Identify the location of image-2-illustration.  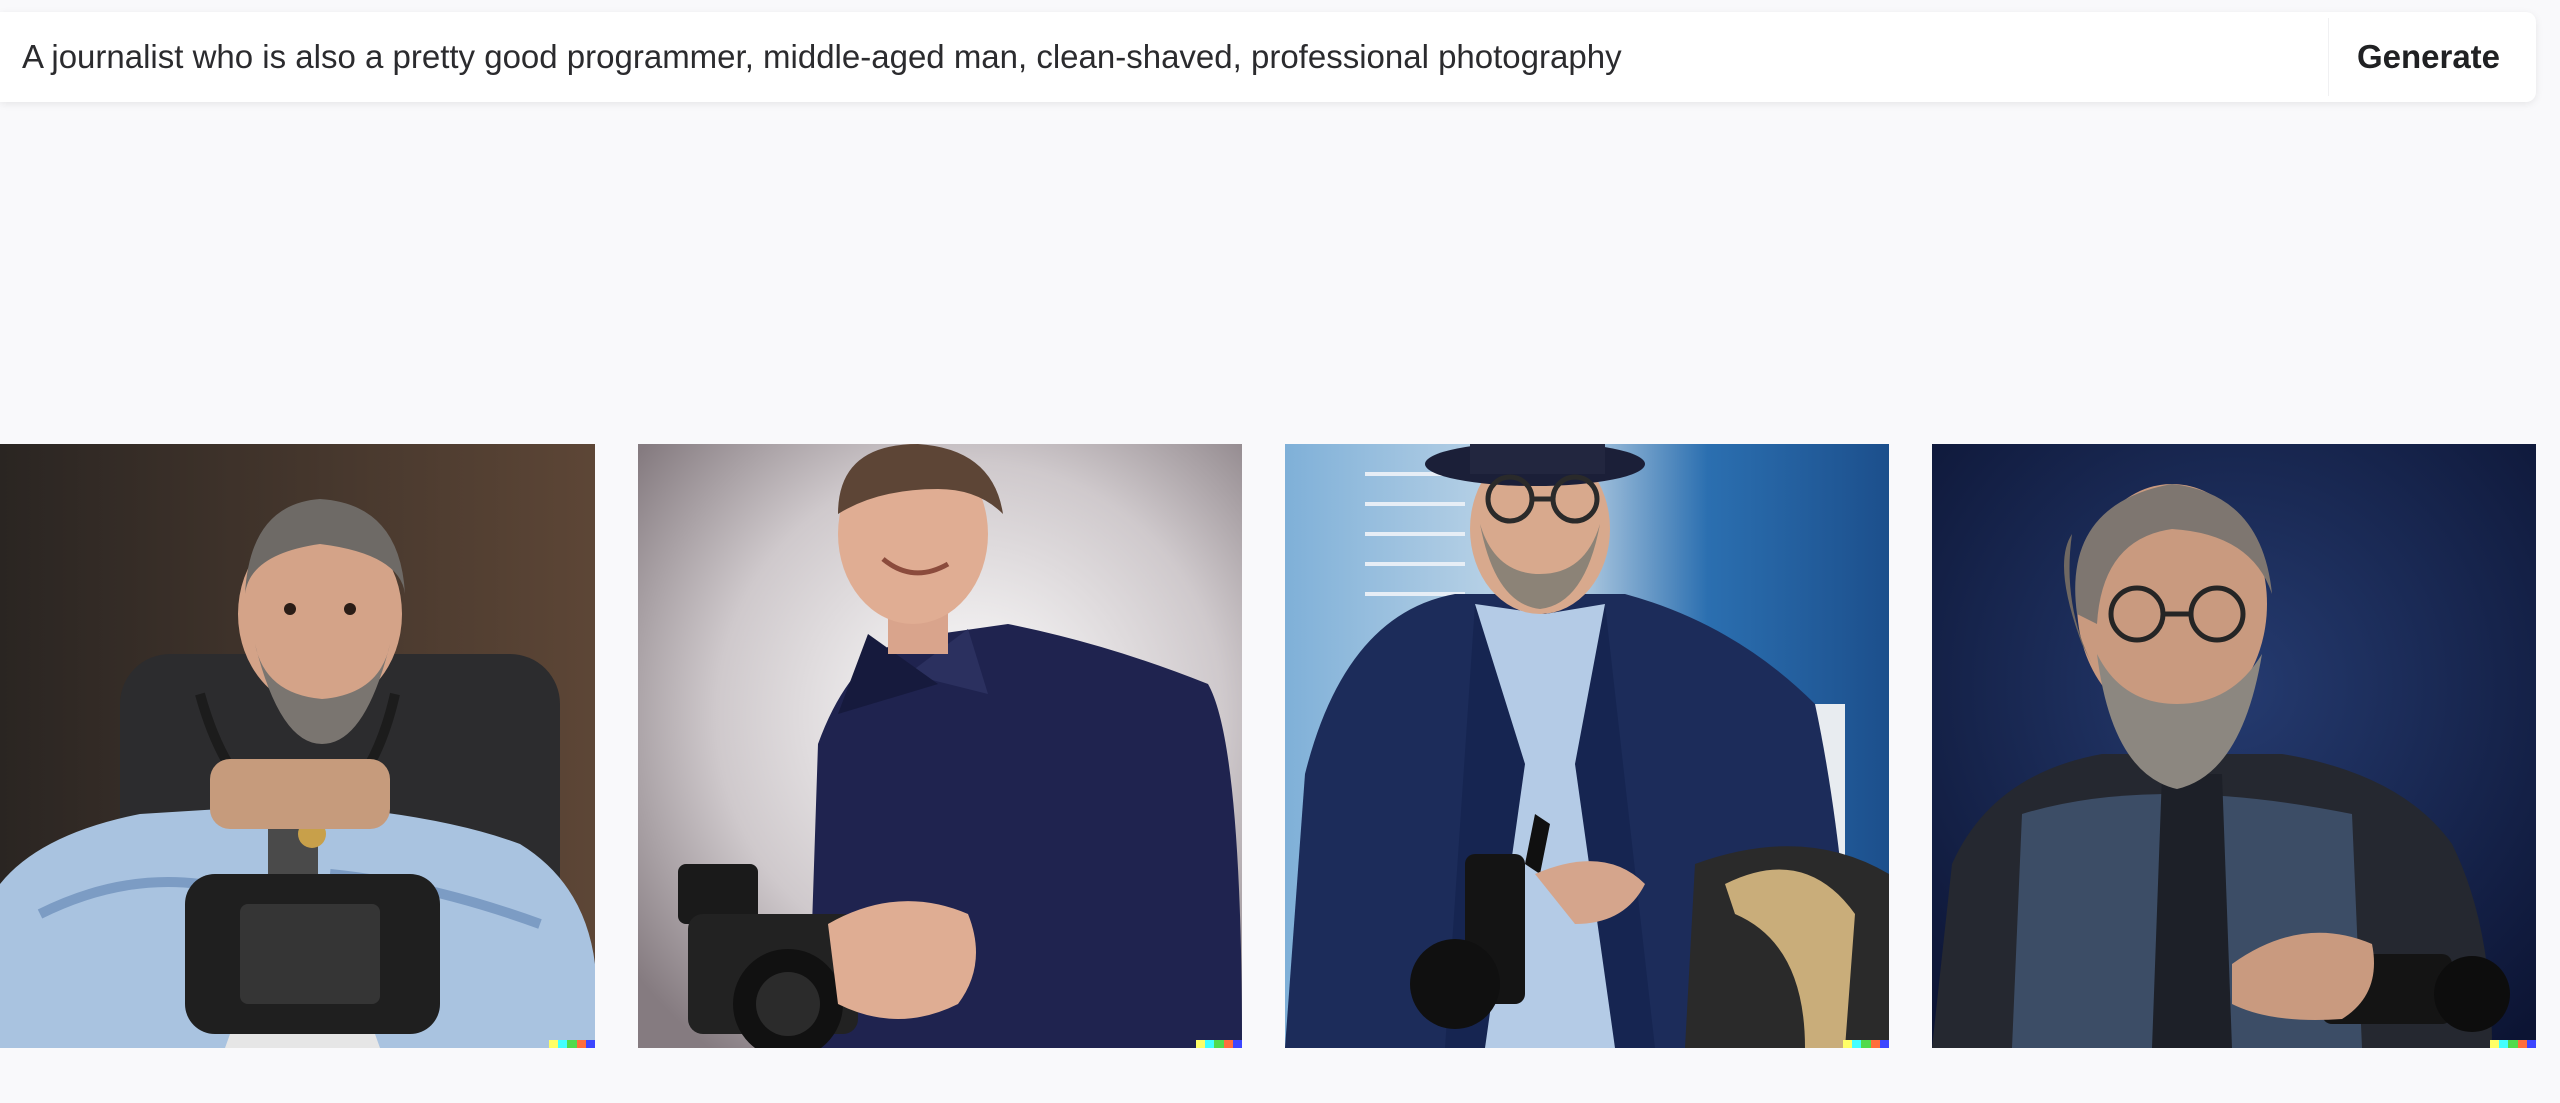
(940, 746).